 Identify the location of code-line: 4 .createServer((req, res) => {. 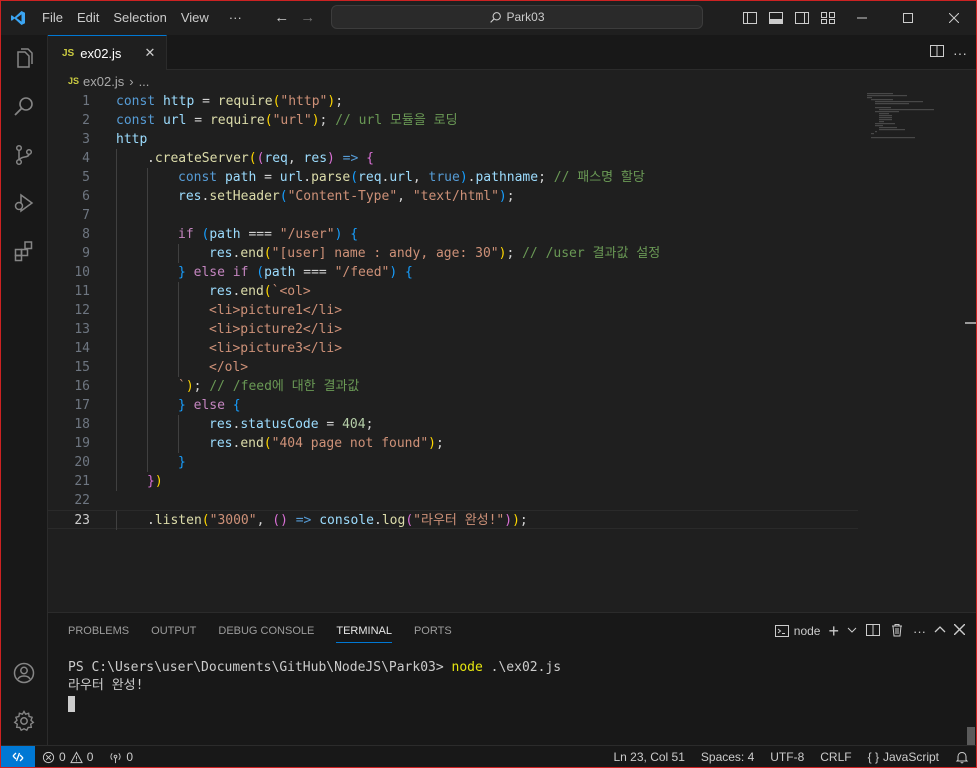
(453, 158).